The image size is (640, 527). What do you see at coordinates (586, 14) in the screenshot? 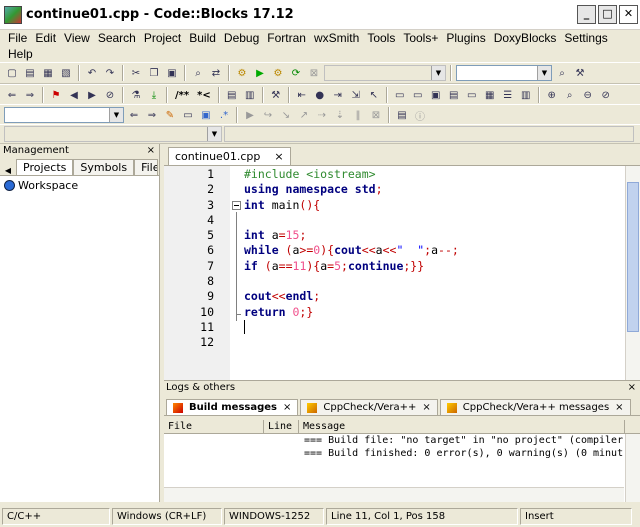
I see `minimize-button: _` at bounding box center [586, 14].